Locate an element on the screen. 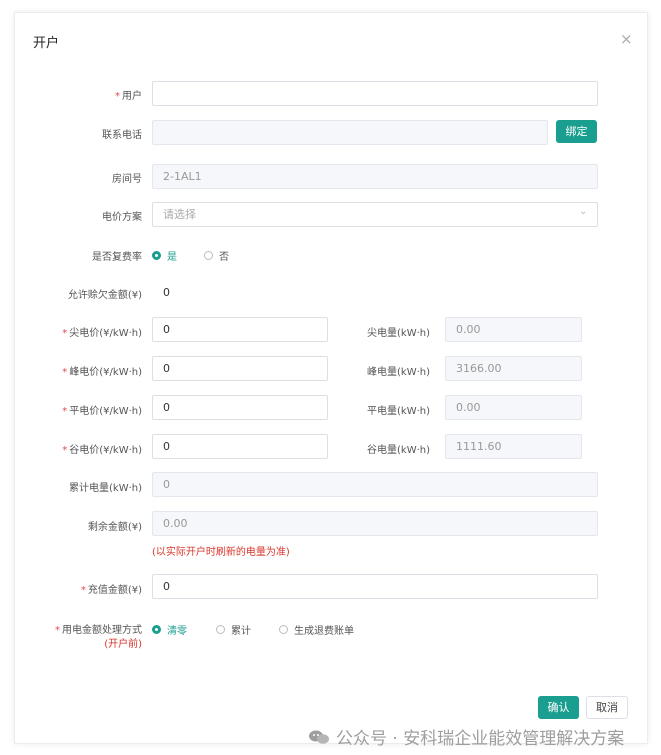  wechat-icon is located at coordinates (319, 737).